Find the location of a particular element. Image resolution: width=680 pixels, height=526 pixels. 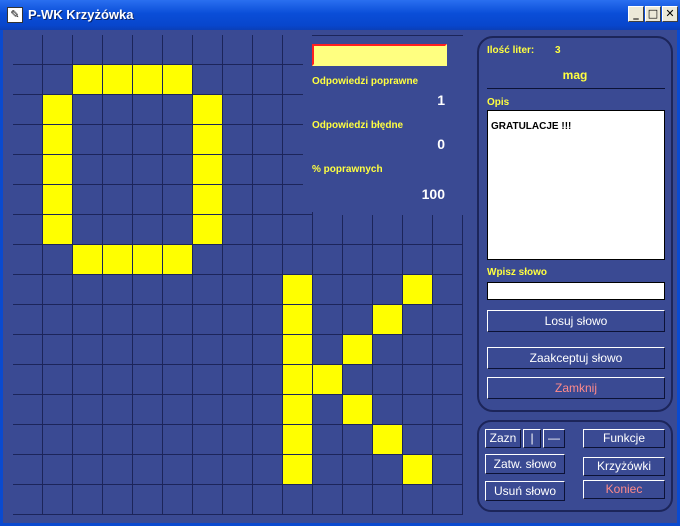

crosswords-button: Krzyżówki is located at coordinates (624, 466).